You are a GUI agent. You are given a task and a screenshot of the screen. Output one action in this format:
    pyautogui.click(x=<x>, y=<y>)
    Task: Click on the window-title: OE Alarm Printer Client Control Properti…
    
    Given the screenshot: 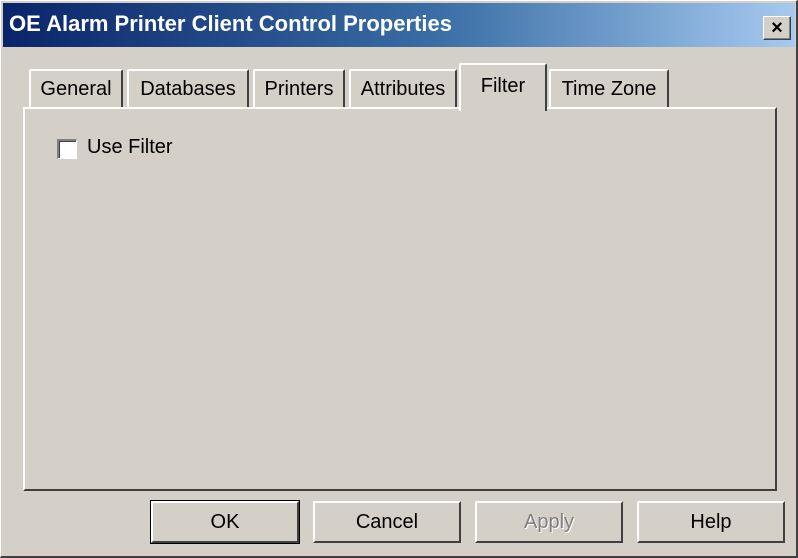 What is the action you would take?
    pyautogui.click(x=230, y=23)
    